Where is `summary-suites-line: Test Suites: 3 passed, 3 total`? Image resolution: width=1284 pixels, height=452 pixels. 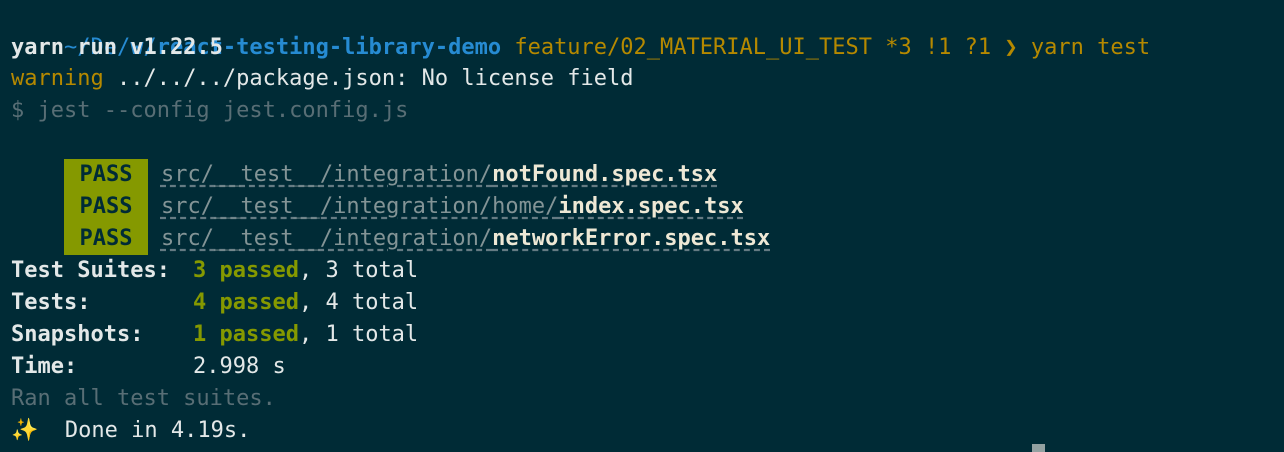
summary-suites-line: Test Suites: 3 passed, 3 total is located at coordinates (214, 271).